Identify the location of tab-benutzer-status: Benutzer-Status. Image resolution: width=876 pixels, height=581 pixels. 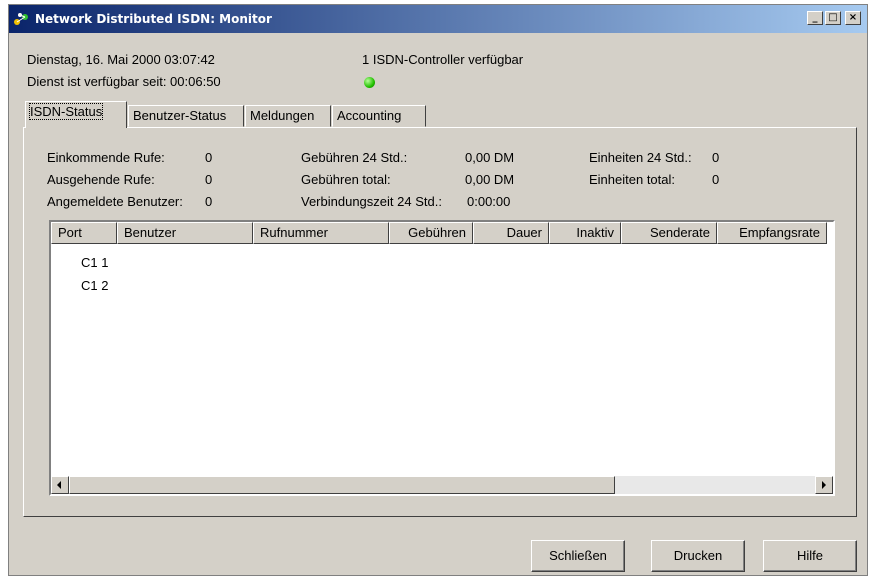
(186, 116).